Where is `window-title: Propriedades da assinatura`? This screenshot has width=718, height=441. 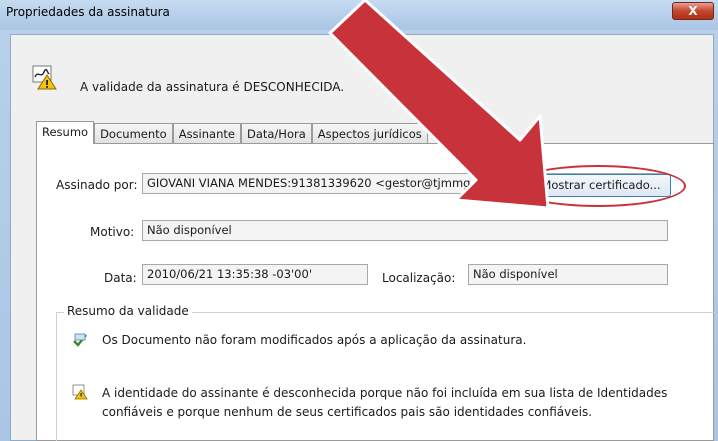
window-title: Propriedades da assinatura is located at coordinates (88, 12).